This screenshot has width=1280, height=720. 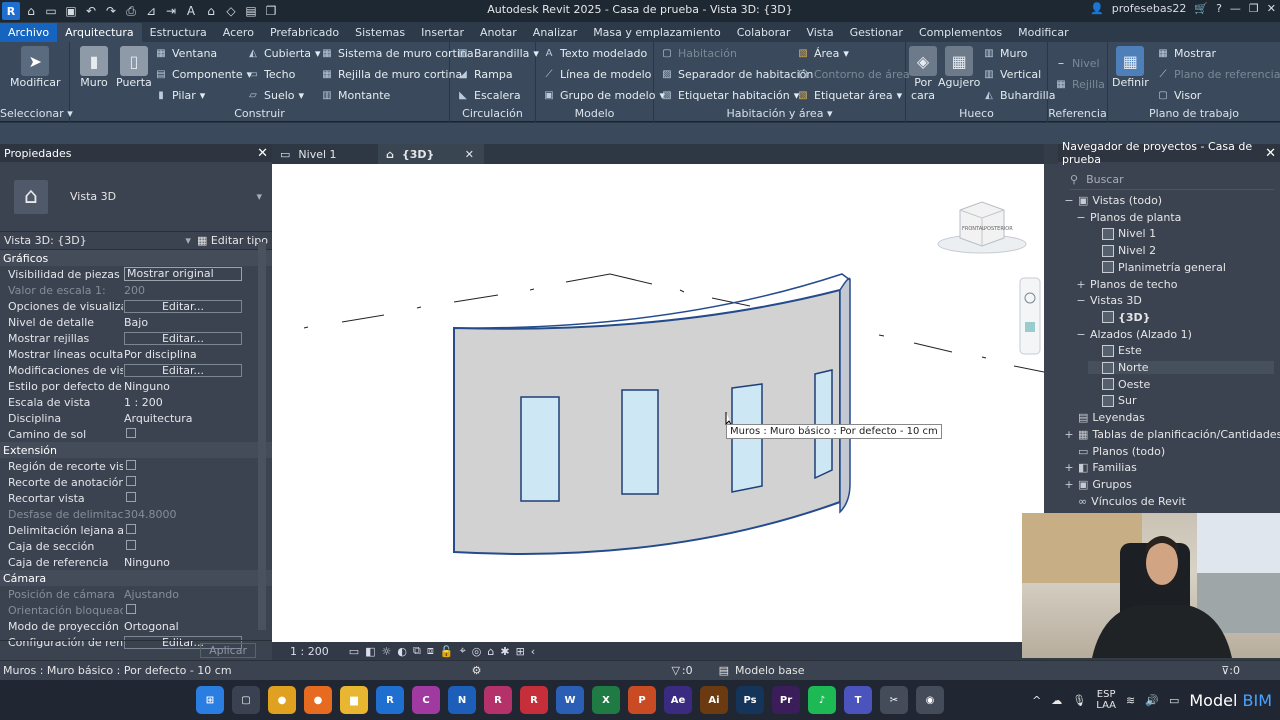 What do you see at coordinates (923, 74) in the screenshot?
I see `by-face-button: ◈ Por cara` at bounding box center [923, 74].